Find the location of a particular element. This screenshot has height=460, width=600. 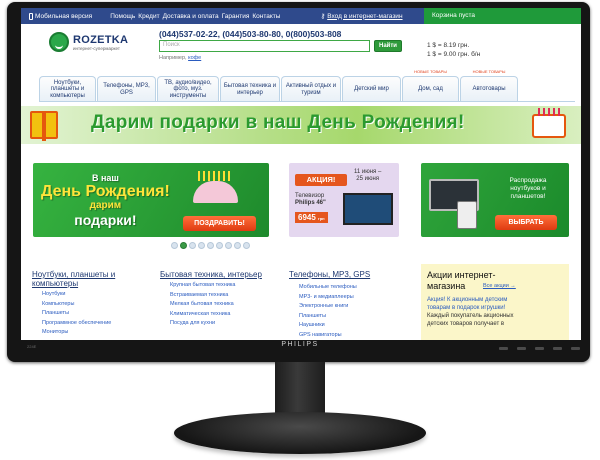

product-type: Телевизор is located at coordinates (310, 196).